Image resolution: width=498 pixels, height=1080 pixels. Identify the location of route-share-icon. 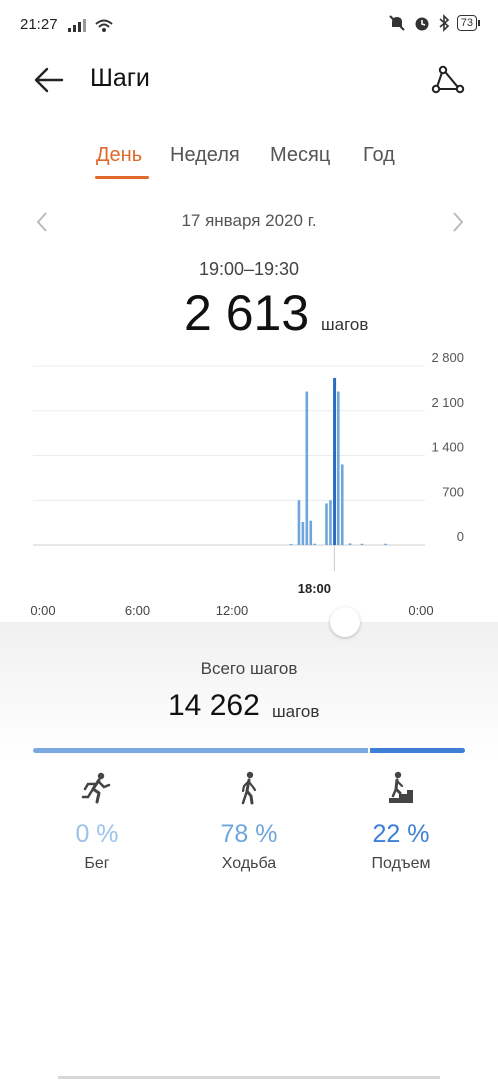
(448, 80).